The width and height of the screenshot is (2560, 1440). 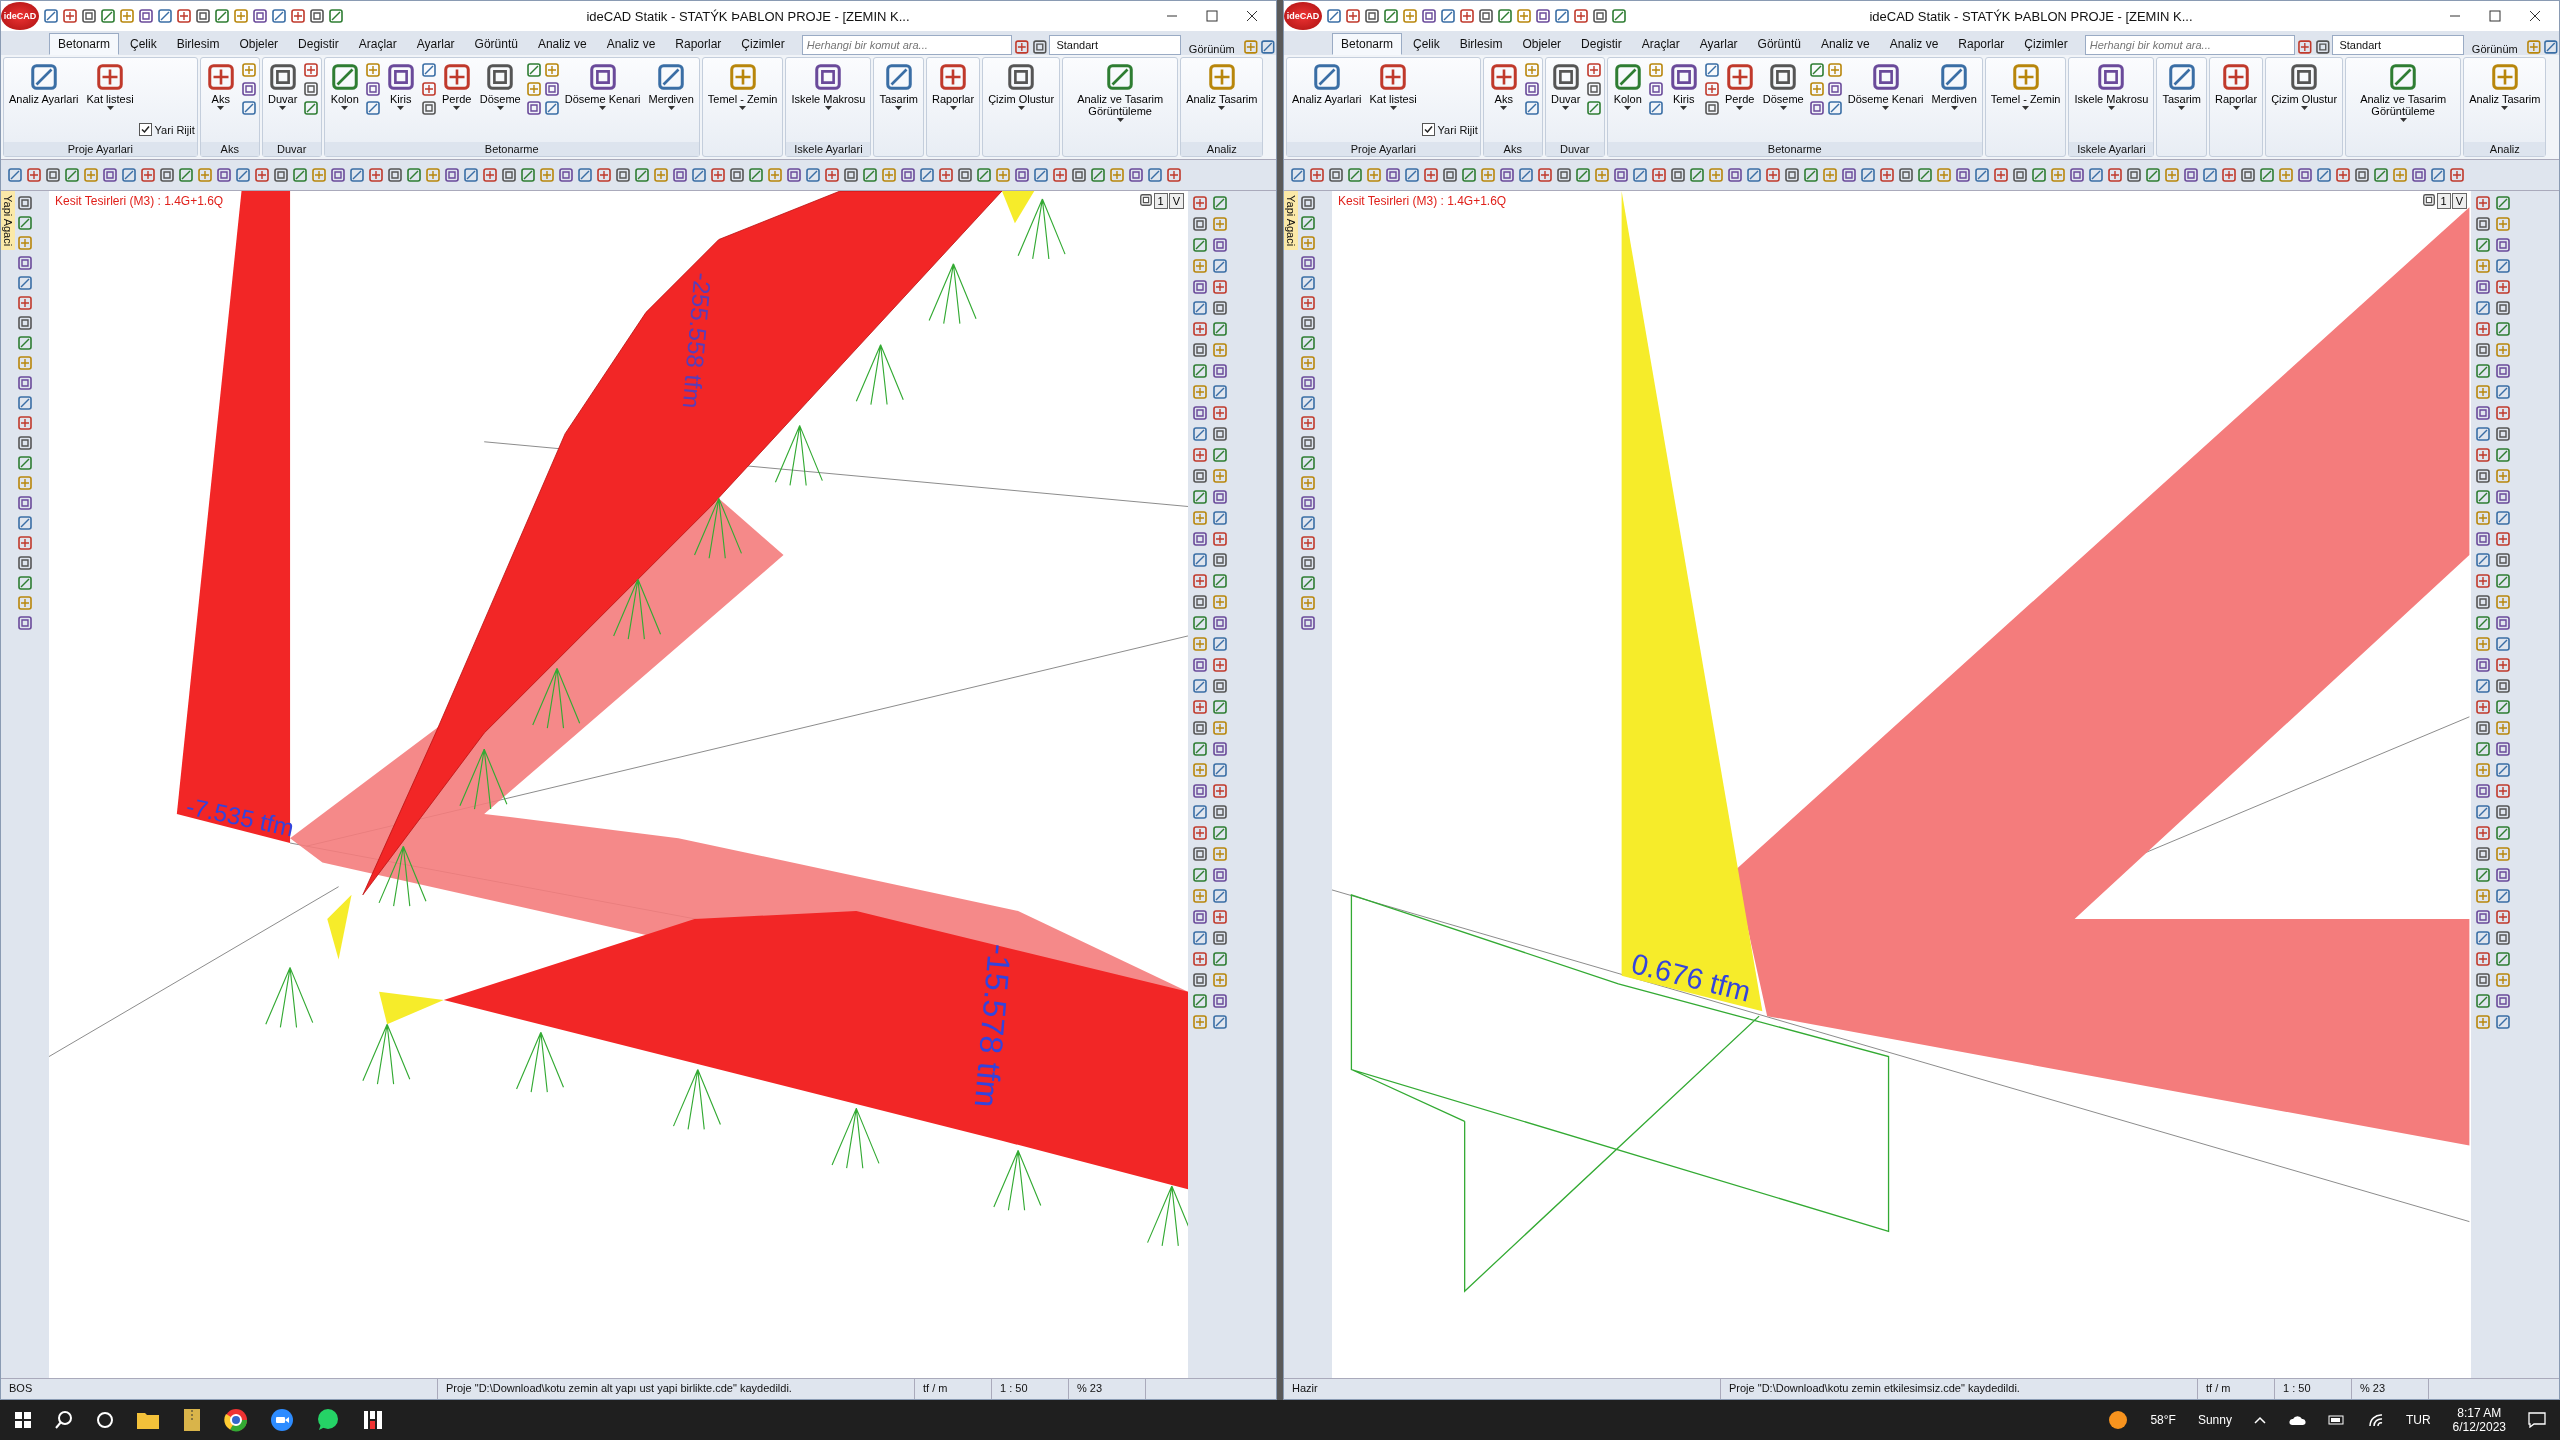 I want to click on archive-icon, so click(x=192, y=1420).